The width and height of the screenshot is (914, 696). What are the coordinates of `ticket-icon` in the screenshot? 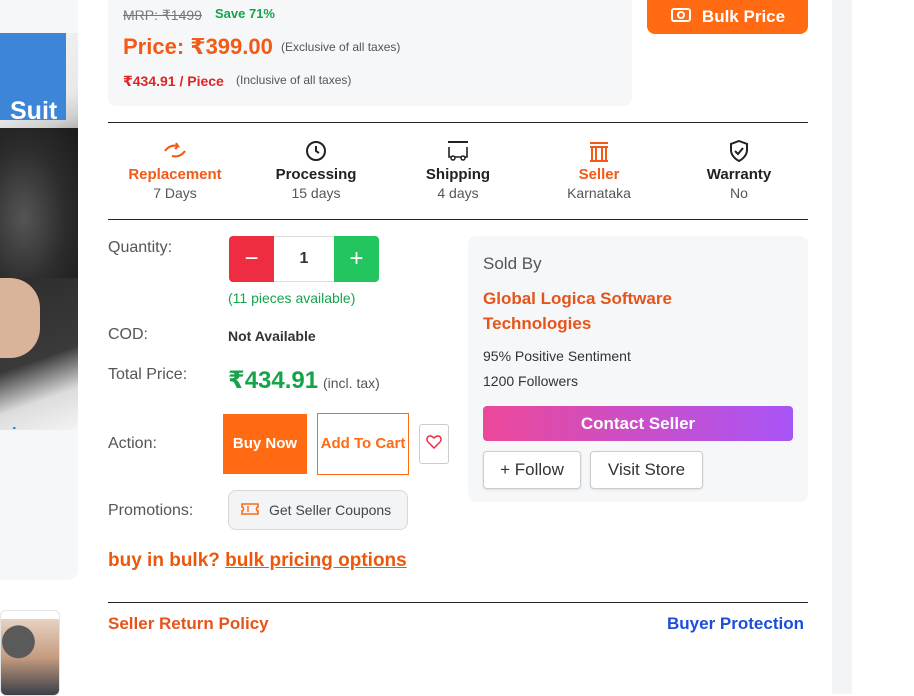 It's located at (250, 510).